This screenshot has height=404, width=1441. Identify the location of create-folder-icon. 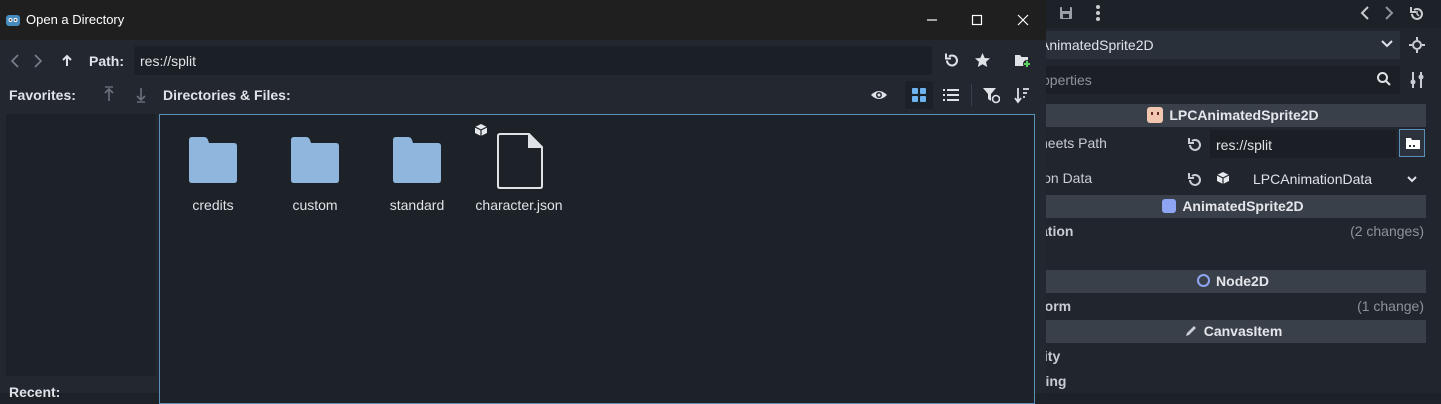
(1023, 60).